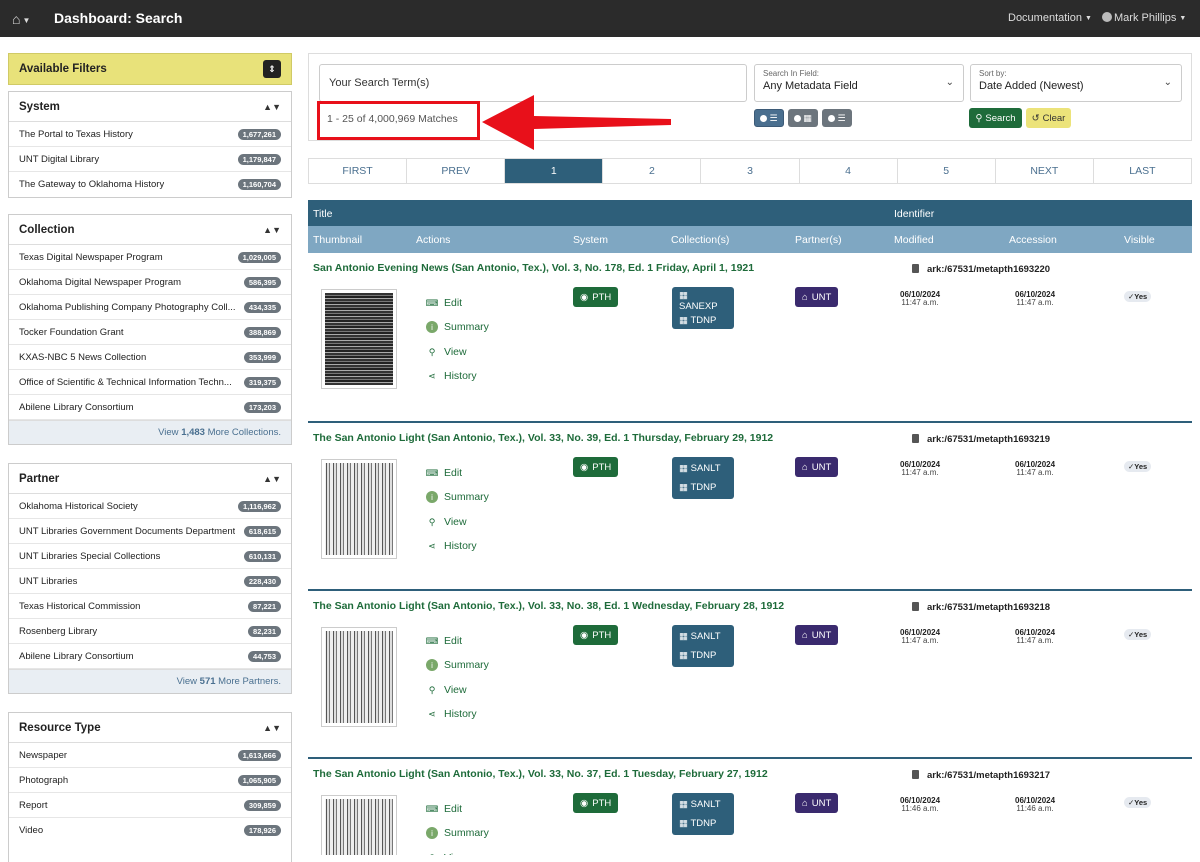  Describe the element at coordinates (837, 118) in the screenshot. I see `compact-view-button: ☰` at that location.